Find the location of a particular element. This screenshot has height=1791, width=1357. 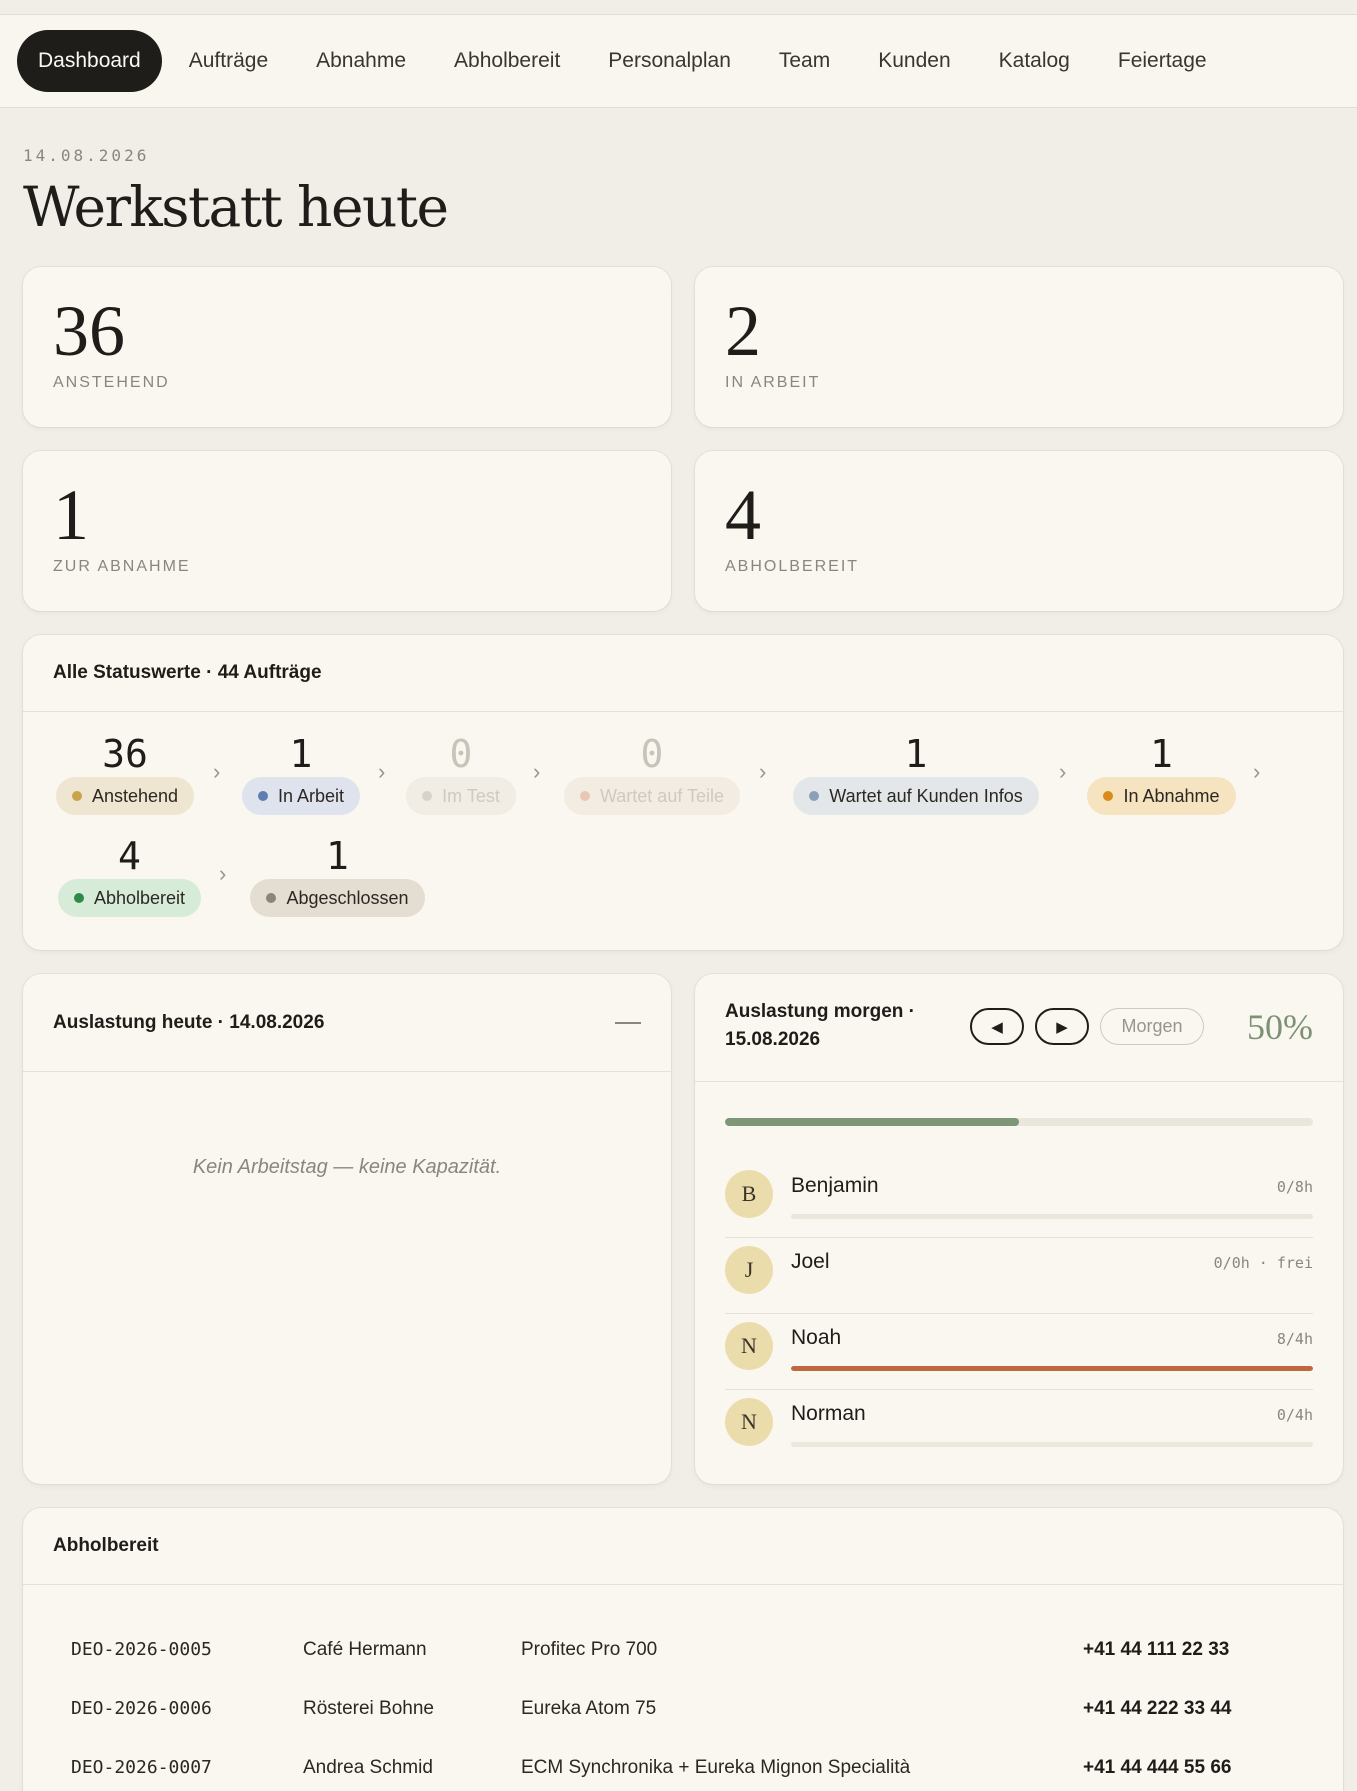

status-anstehend: 36 Anstehend is located at coordinates (125, 773).